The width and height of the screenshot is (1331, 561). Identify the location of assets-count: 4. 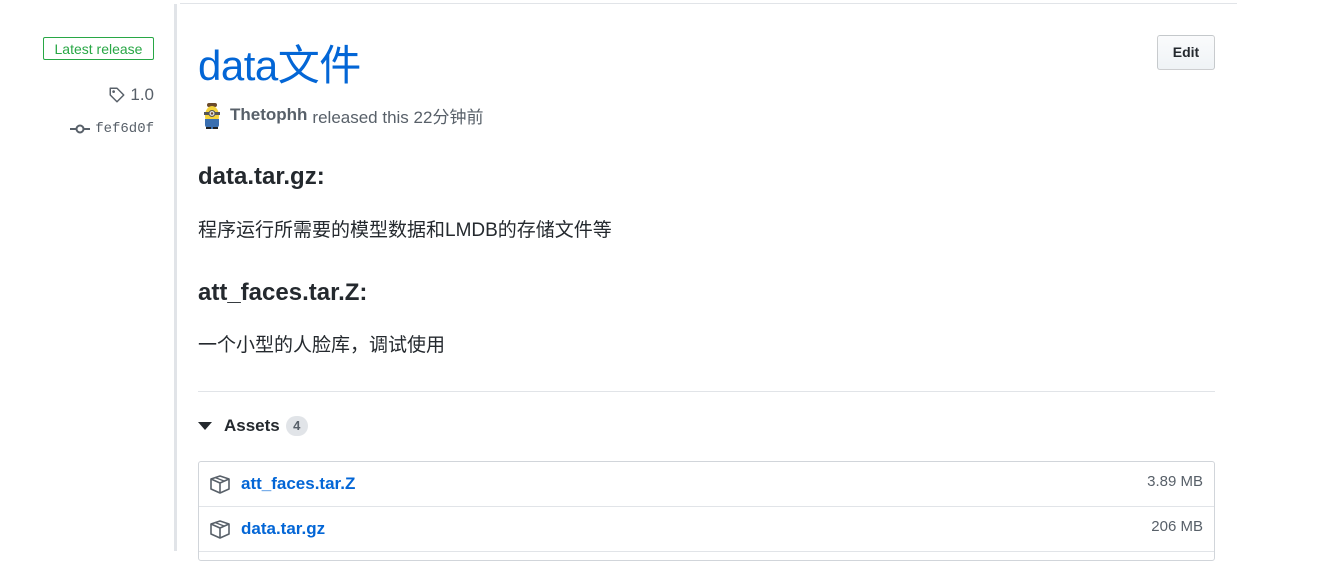
(296, 426).